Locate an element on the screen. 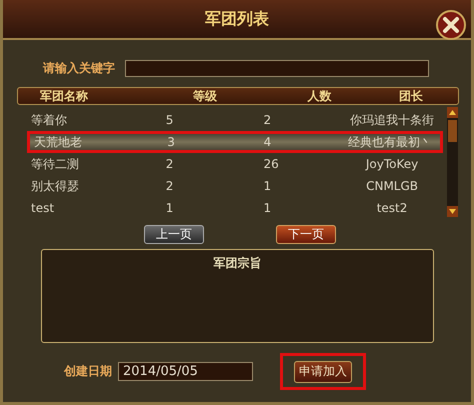 The height and width of the screenshot is (405, 474). table-cell-text: test2 is located at coordinates (392, 208).